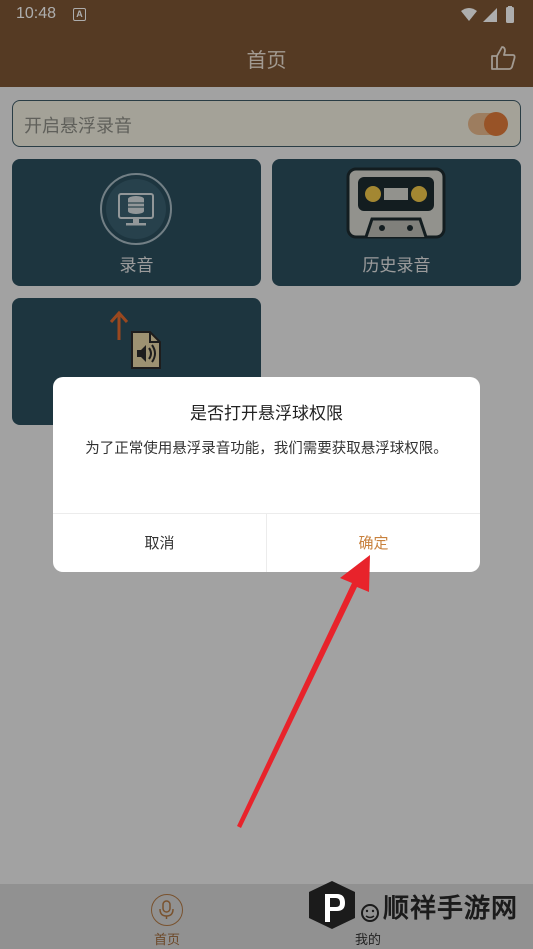 This screenshot has width=533, height=949. Describe the element at coordinates (159, 543) in the screenshot. I see `cancel-button: 取消` at that location.